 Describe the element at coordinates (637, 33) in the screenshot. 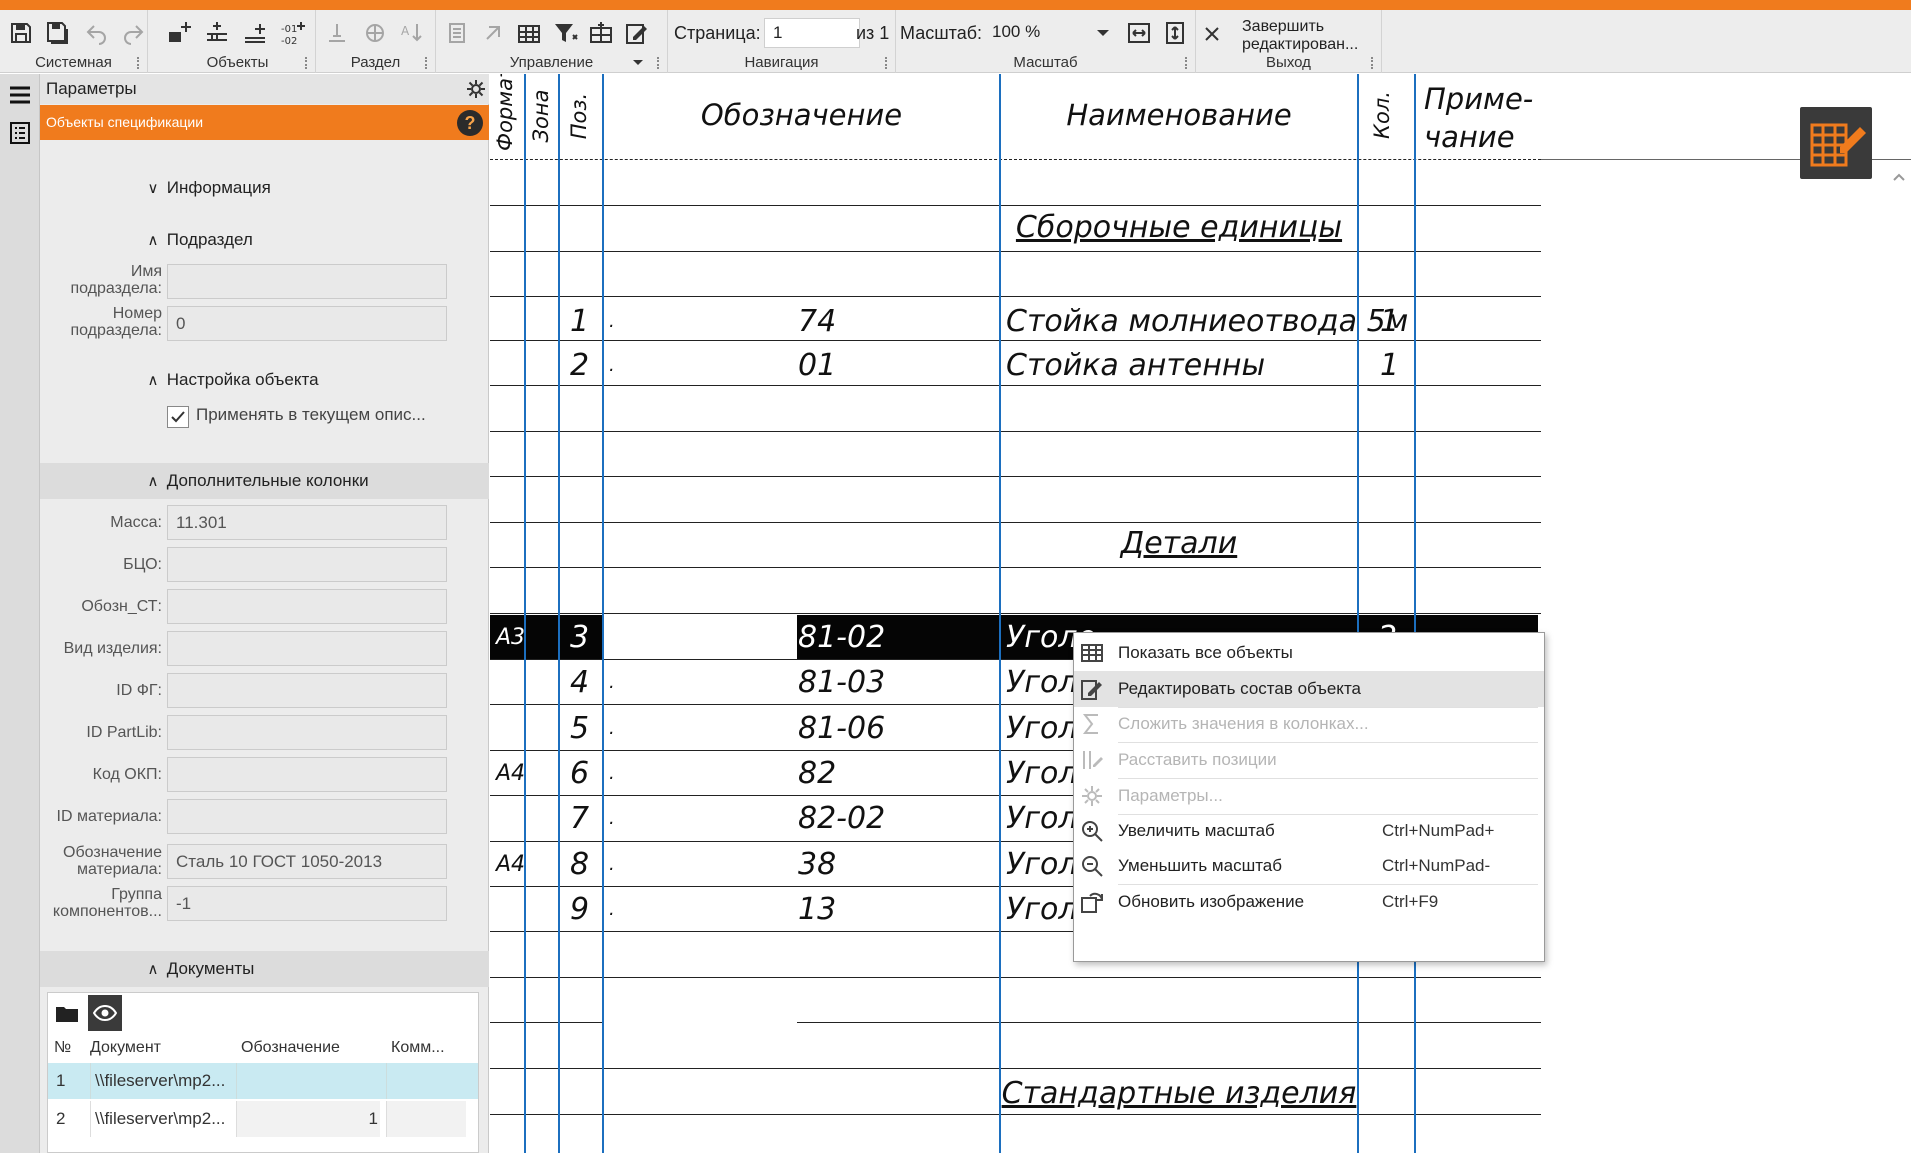

I see `edit-composition-button` at that location.